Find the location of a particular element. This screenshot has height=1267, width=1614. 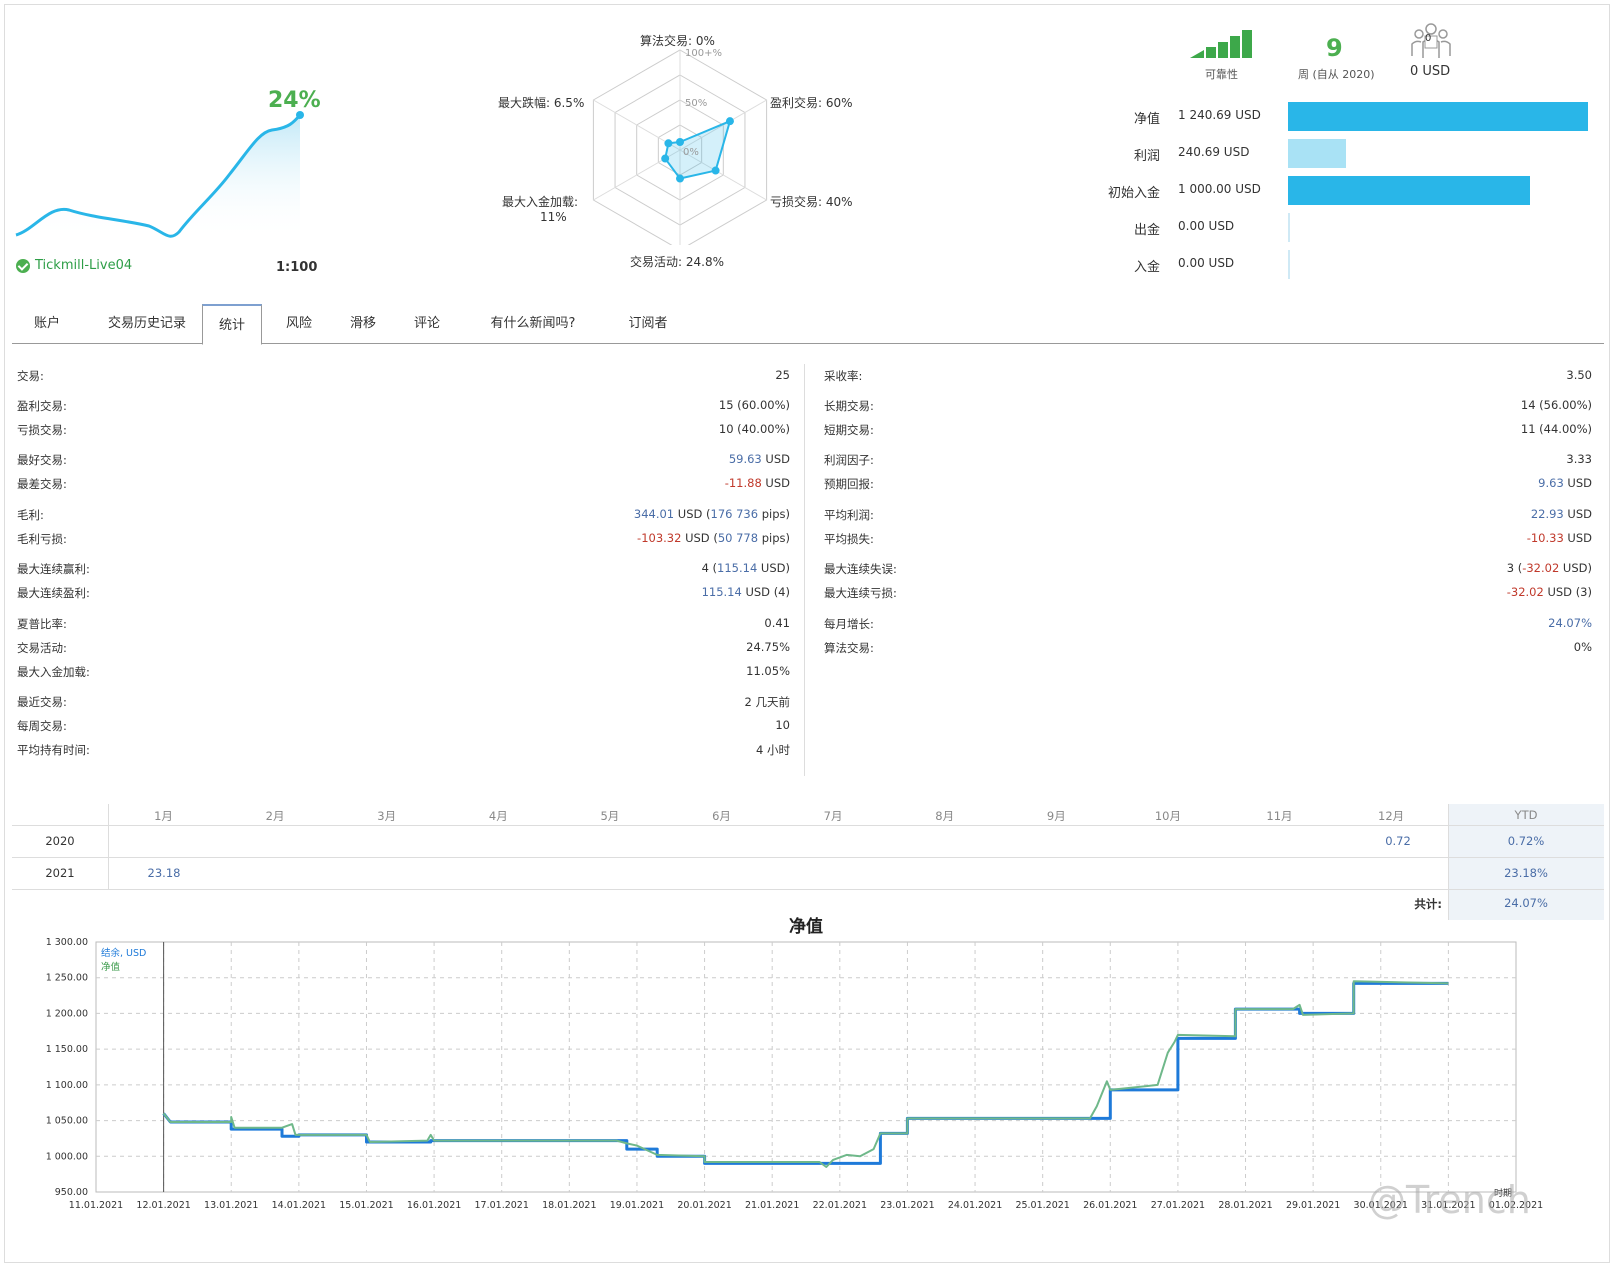

stat-label: 平均利润: is located at coordinates (849, 515).